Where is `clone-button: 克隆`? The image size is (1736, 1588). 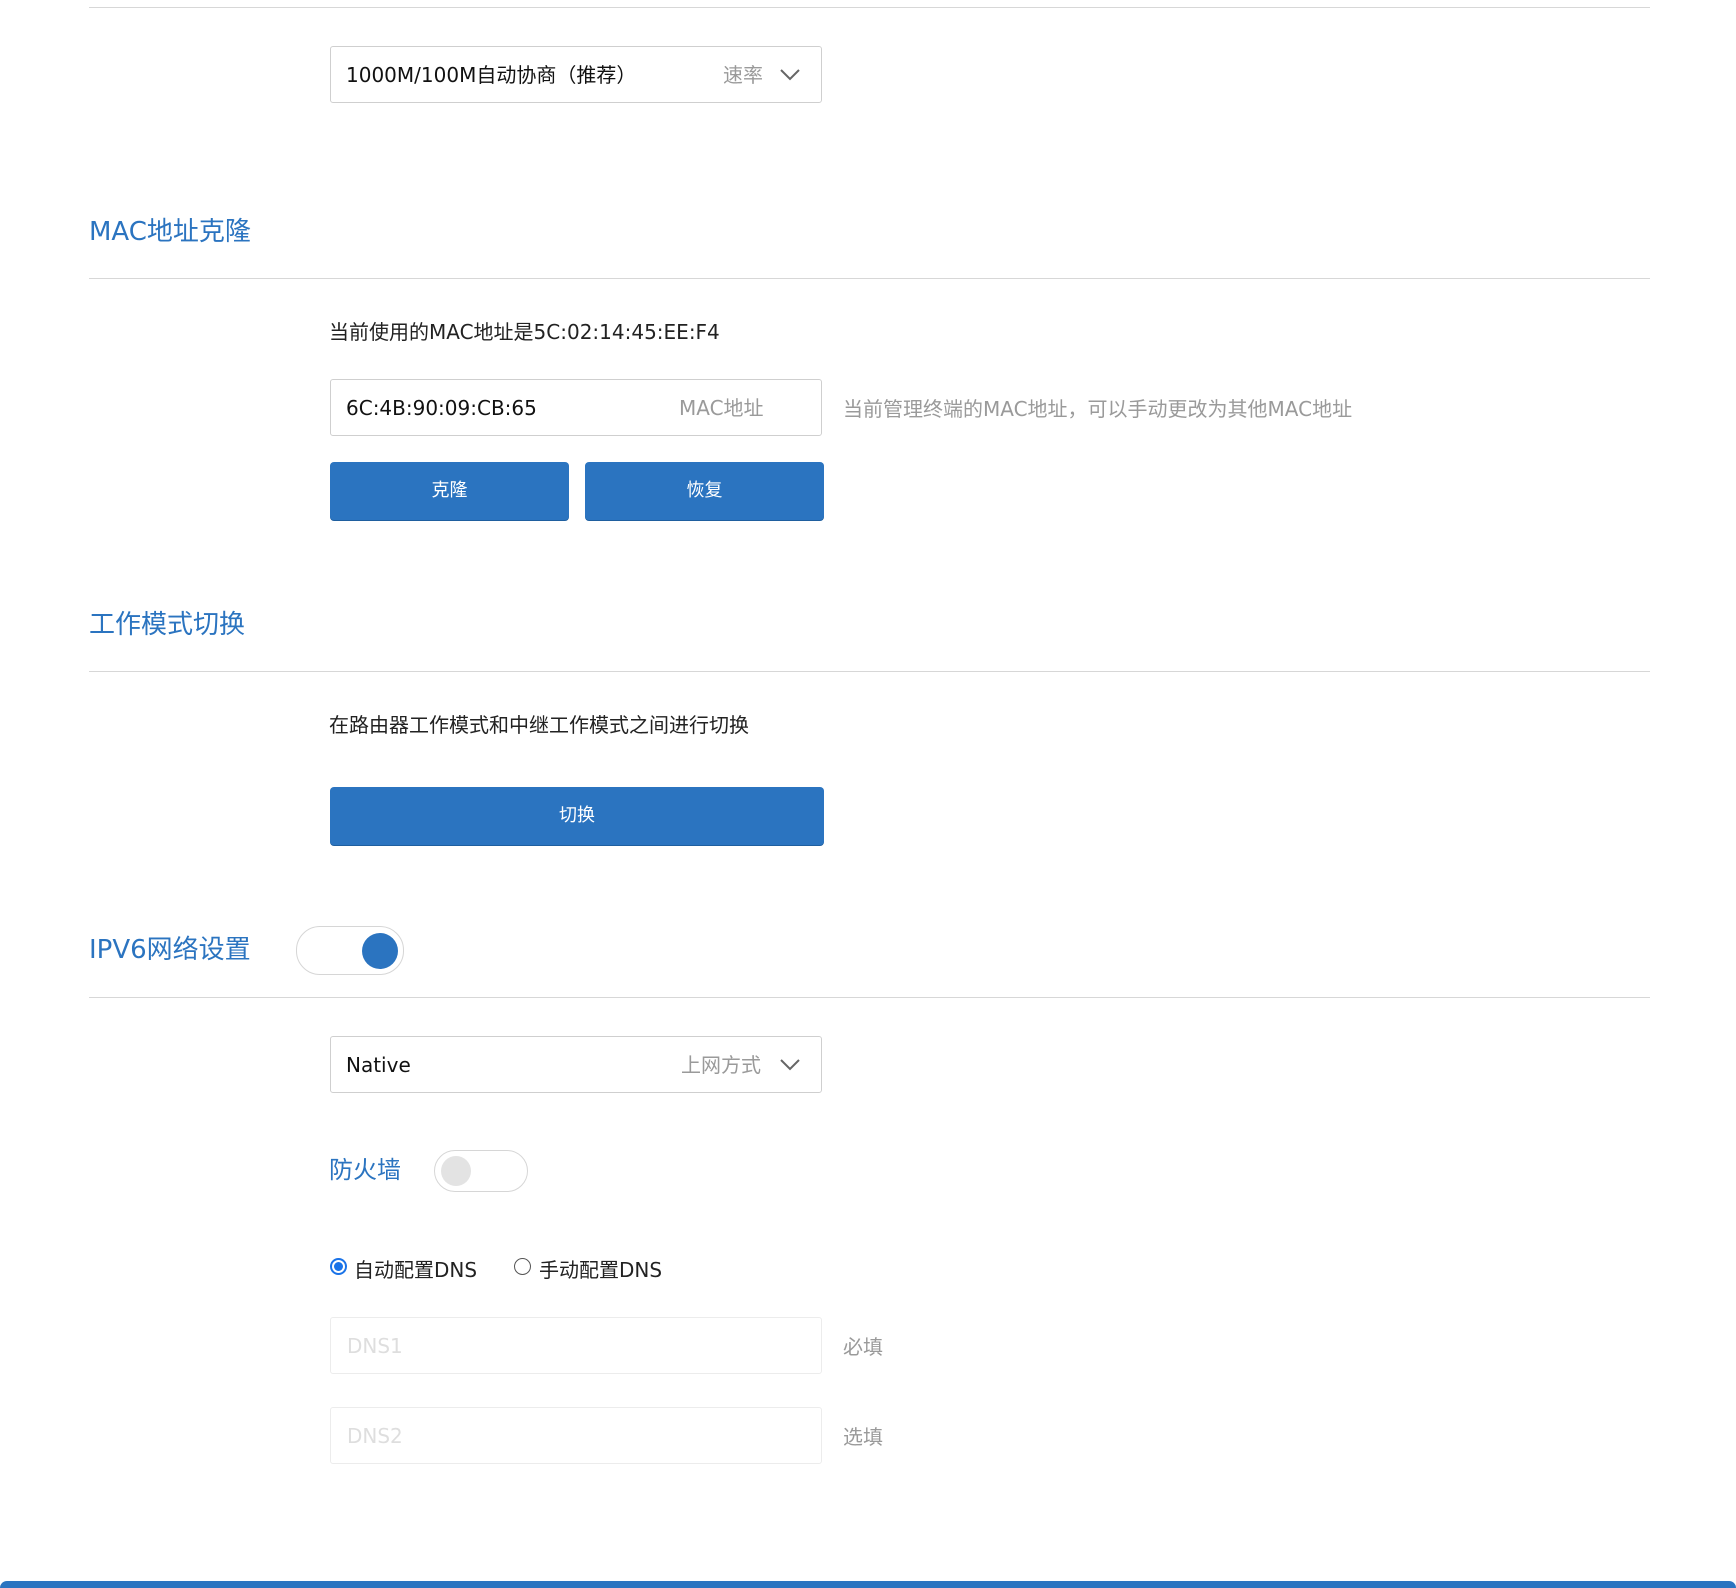
clone-button: 克隆 is located at coordinates (449, 491).